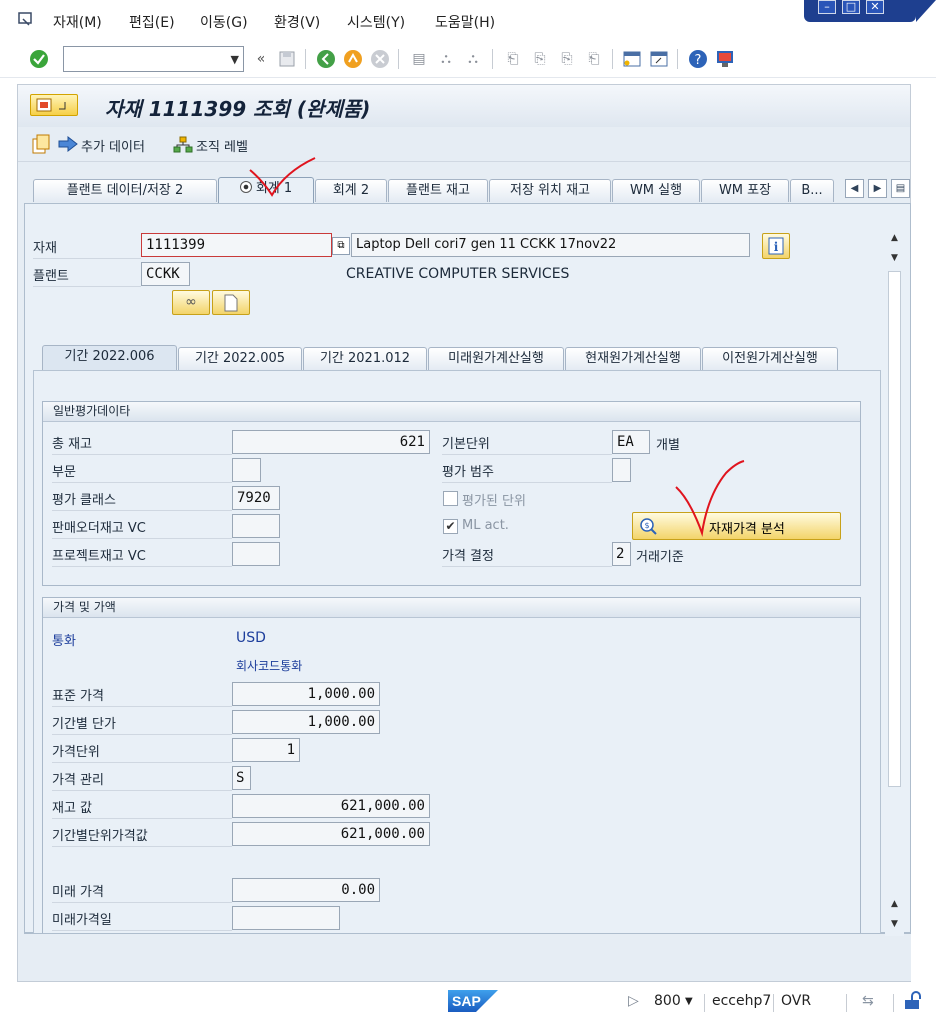 This screenshot has width=936, height=1022. Describe the element at coordinates (125, 190) in the screenshot. I see `tab-plant-data-storage-2: 플랜트 데이터/저장 2` at that location.